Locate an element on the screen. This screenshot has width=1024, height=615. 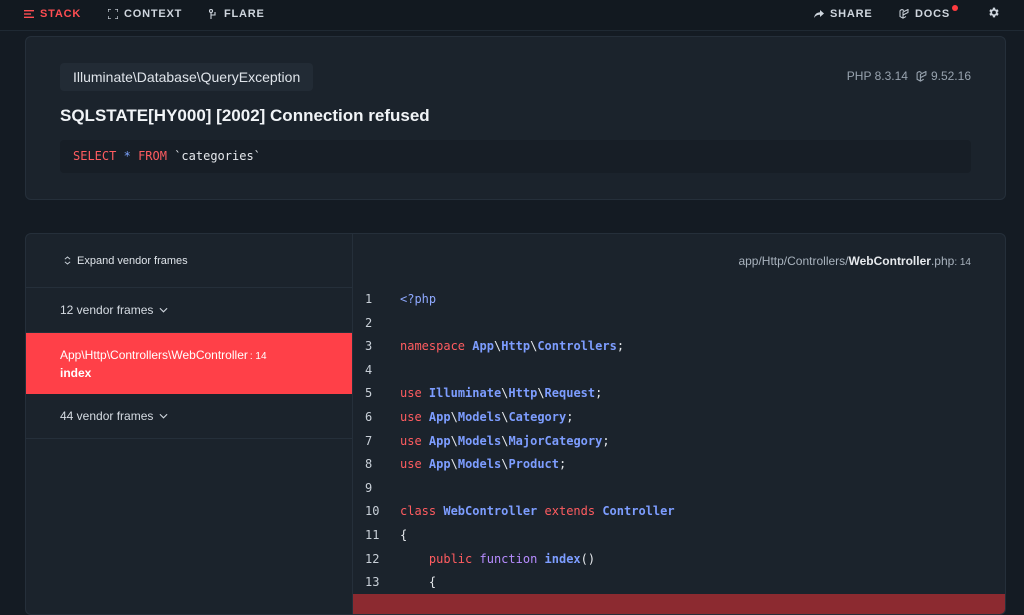
file-name: WebController is located at coordinates (889, 261).